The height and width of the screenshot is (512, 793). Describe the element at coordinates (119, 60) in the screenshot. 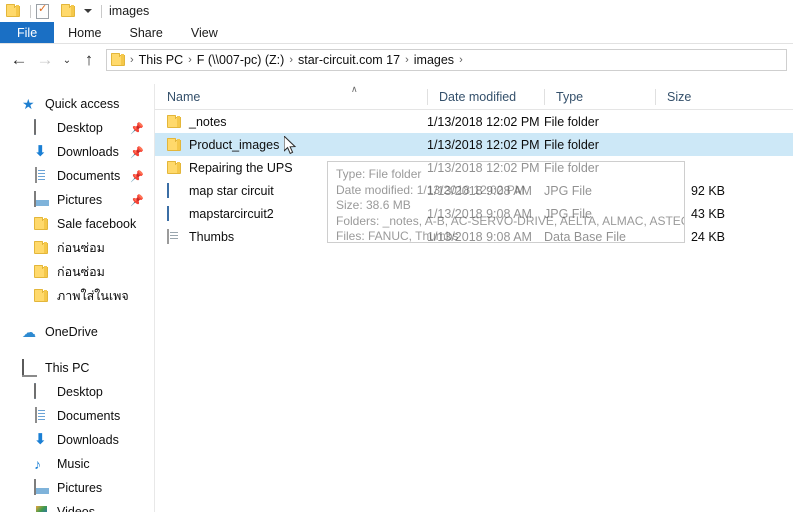

I see `breadcrumb-folder-icon` at that location.